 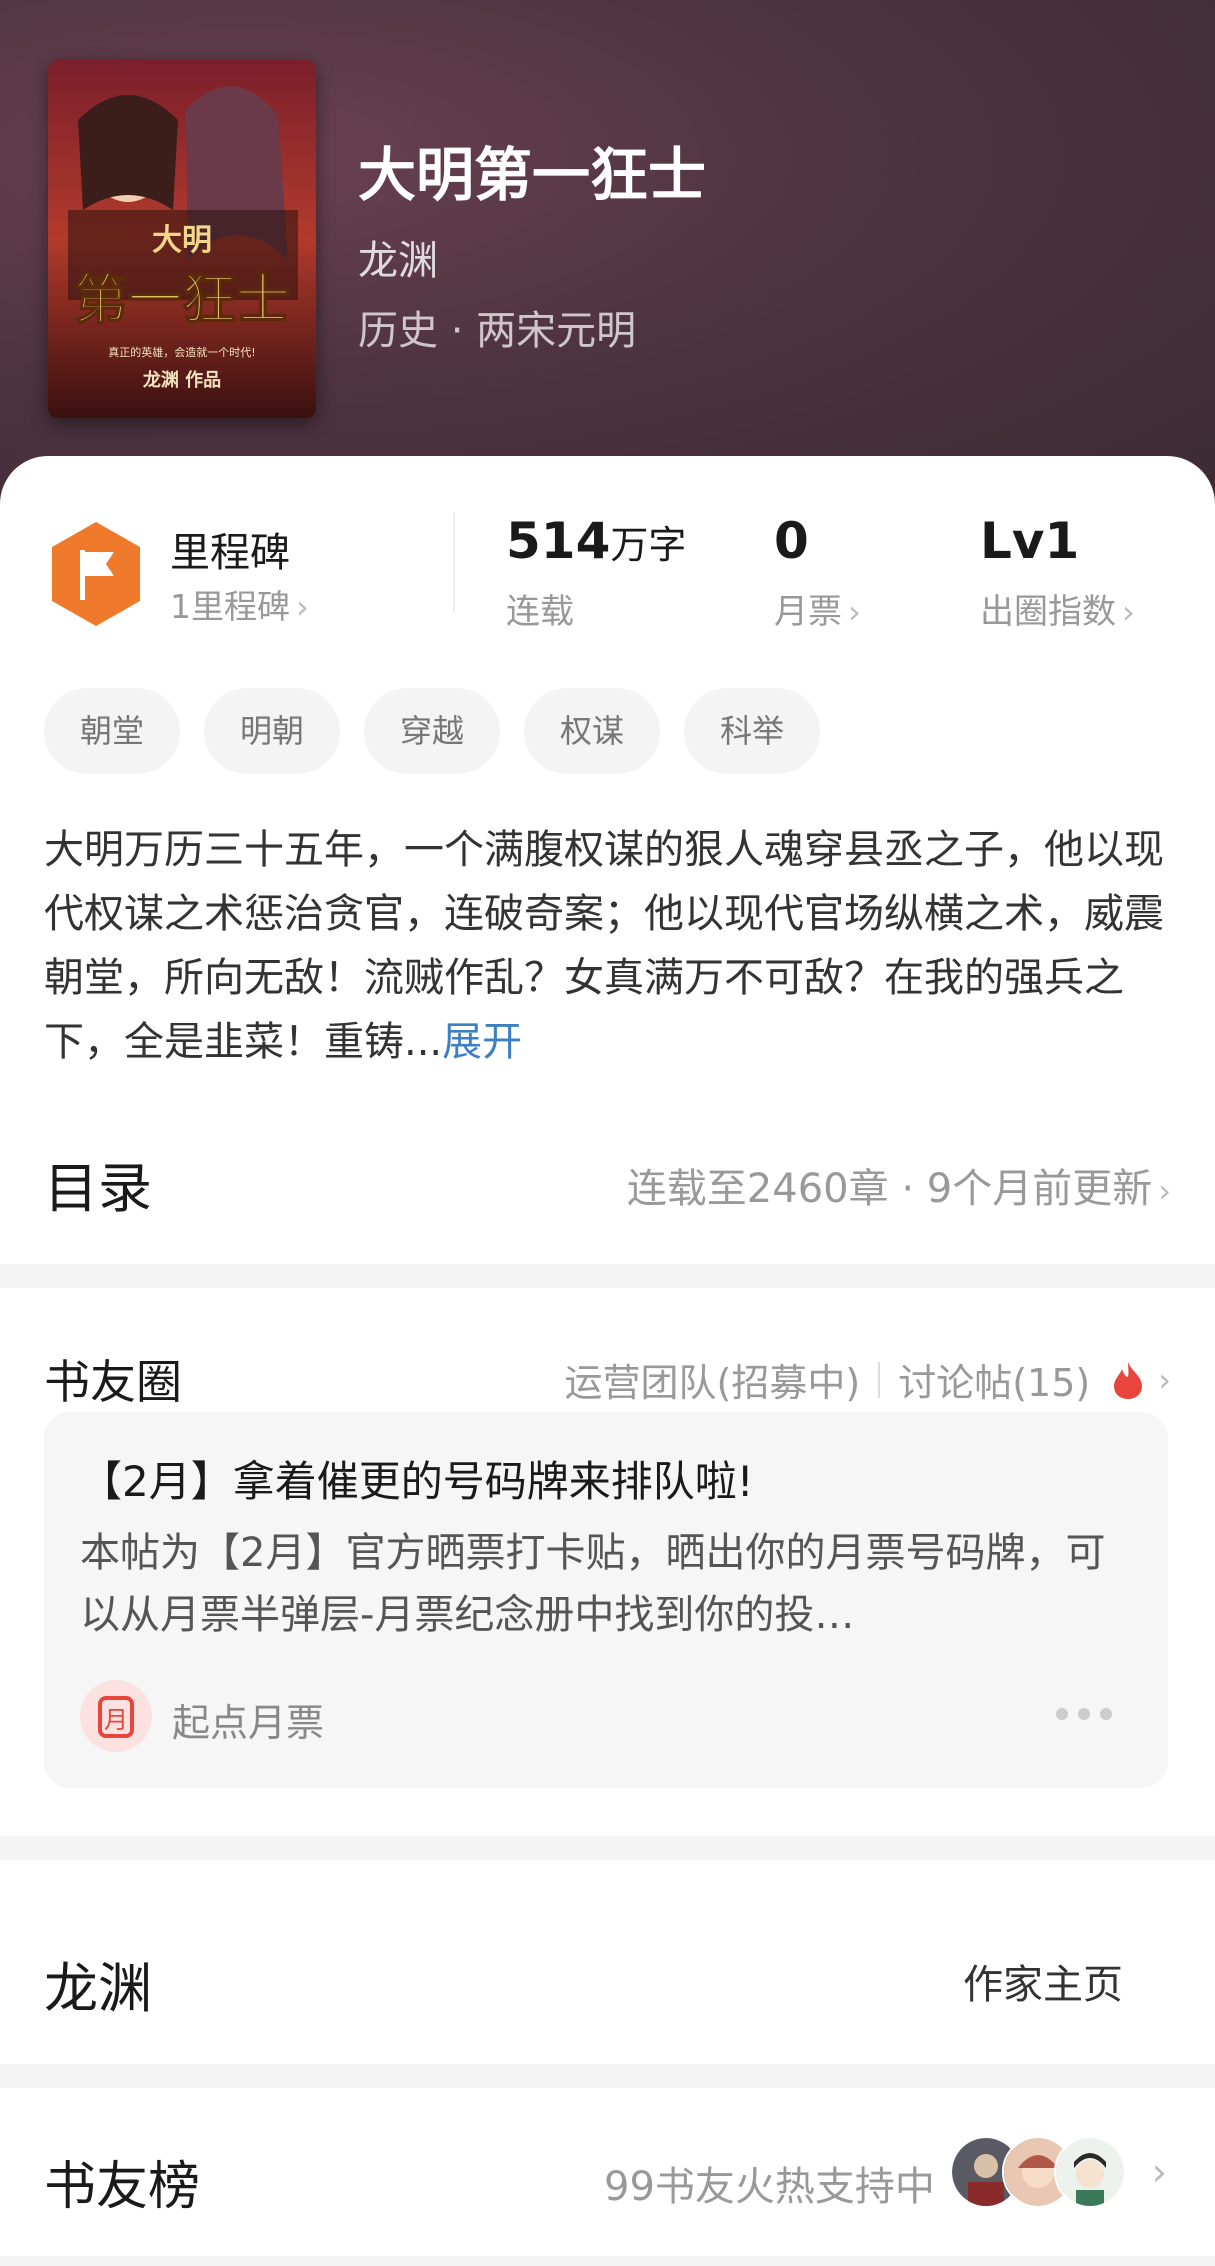 What do you see at coordinates (417, 1481) in the screenshot?
I see `post-title: 【2月】拿着催更的号码牌来排队啦!` at bounding box center [417, 1481].